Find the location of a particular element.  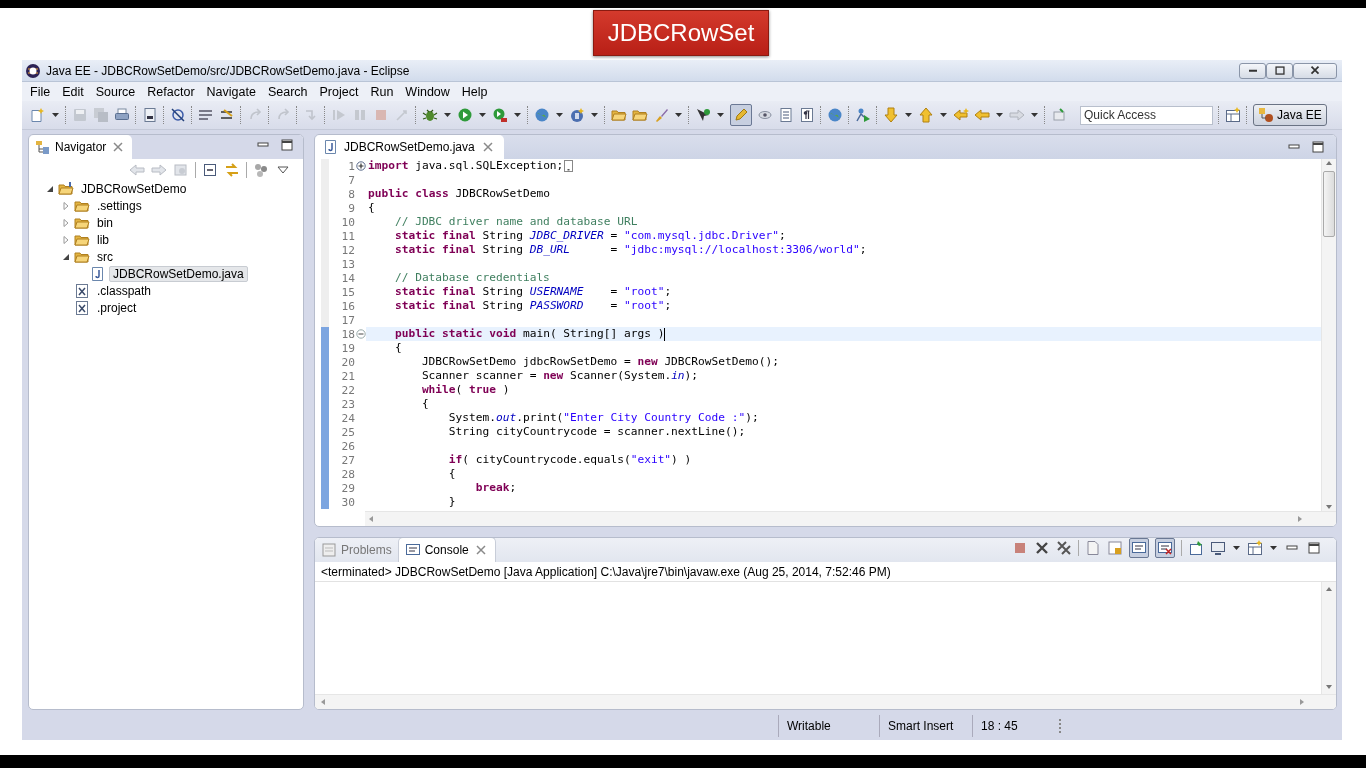

line-number: 19 is located at coordinates (347, 348).